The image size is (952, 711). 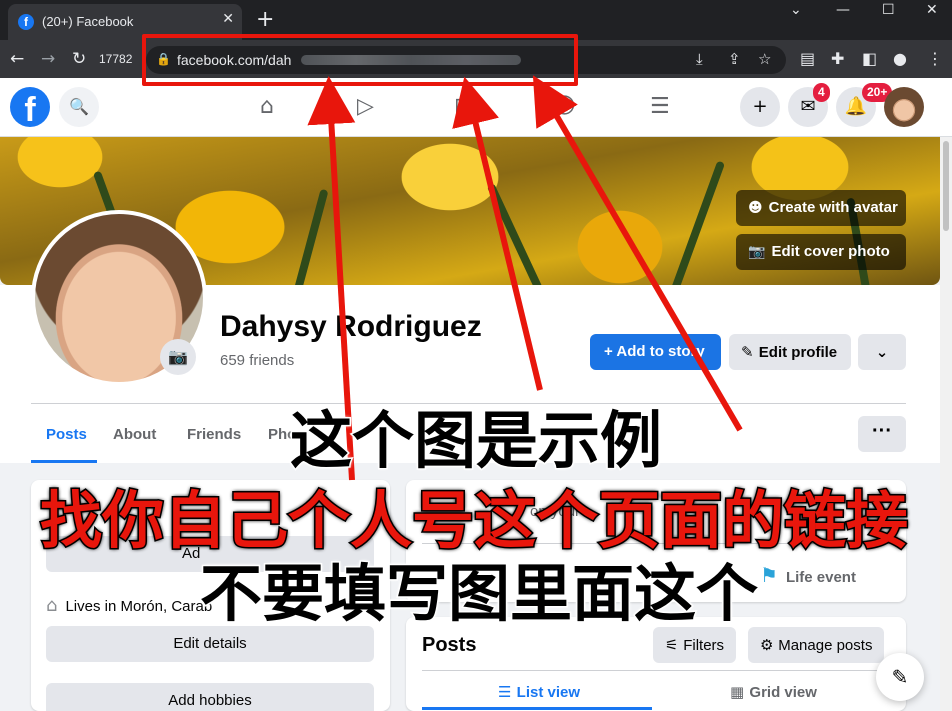 What do you see at coordinates (64, 461) in the screenshot?
I see `active-tab-indicator` at bounding box center [64, 461].